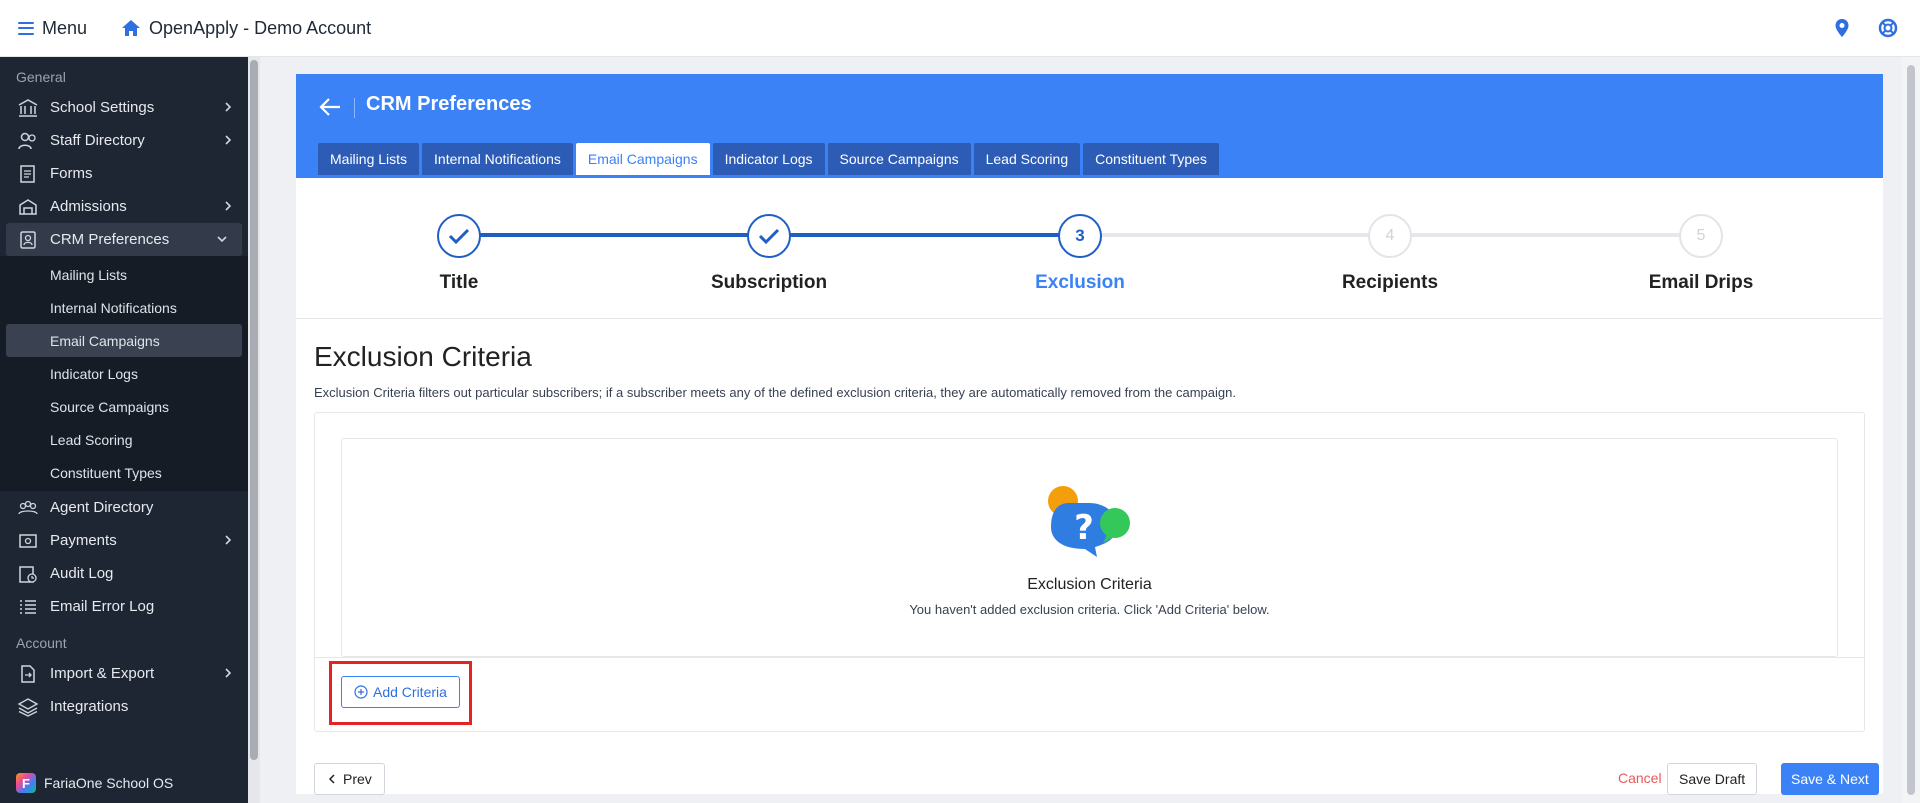 The height and width of the screenshot is (803, 1920). I want to click on sidebar-item-staff-directory: Staff Directory, so click(124, 140).